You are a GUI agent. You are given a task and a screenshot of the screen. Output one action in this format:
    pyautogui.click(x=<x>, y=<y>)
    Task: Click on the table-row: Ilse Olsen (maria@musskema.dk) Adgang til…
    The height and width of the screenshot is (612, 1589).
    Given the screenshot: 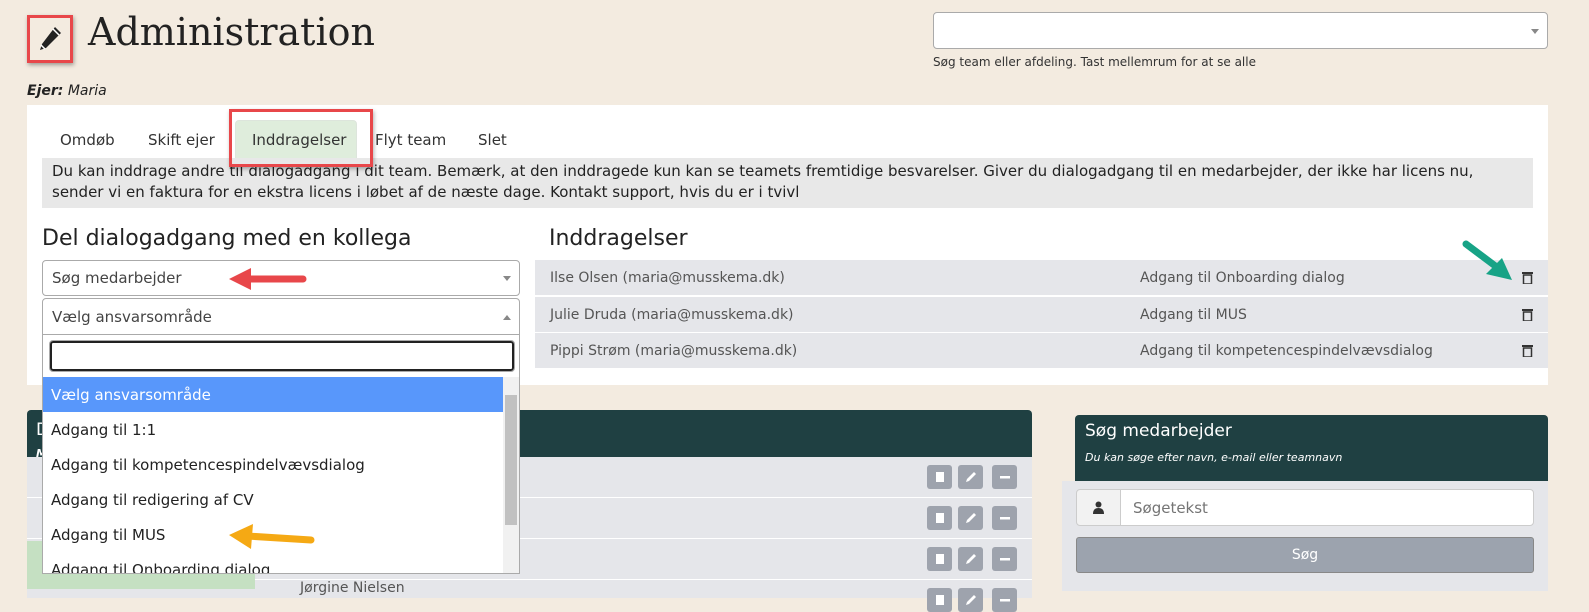 What is the action you would take?
    pyautogui.click(x=1041, y=277)
    